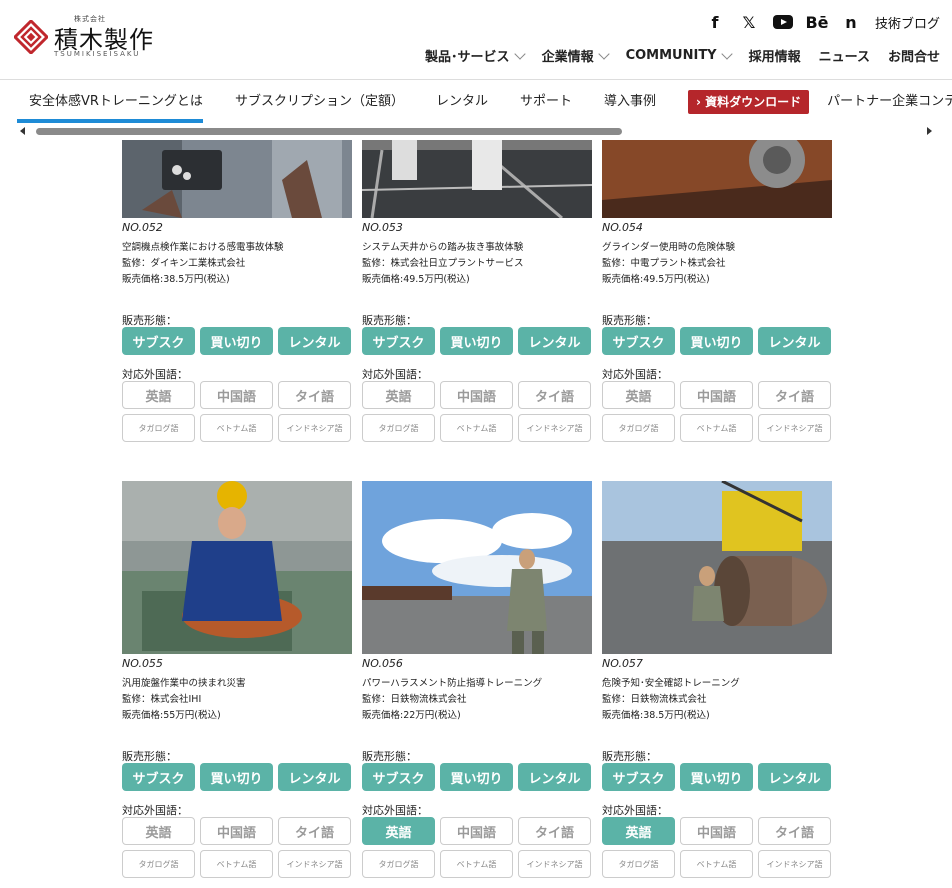 The width and height of the screenshot is (952, 888). What do you see at coordinates (162, 699) in the screenshot?
I see `product-supervisor: 監修：株式会社IHI` at bounding box center [162, 699].